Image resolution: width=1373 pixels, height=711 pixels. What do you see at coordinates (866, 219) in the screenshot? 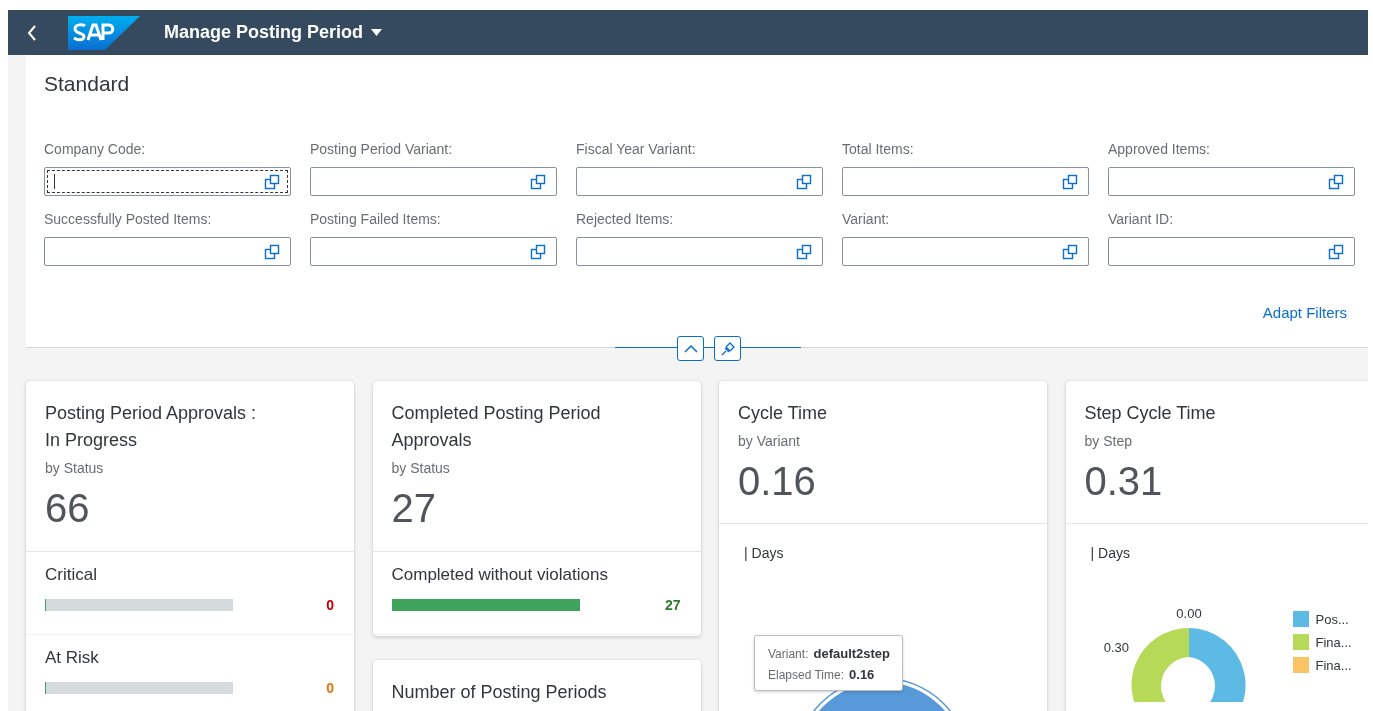
I see `field-label: Variant:` at bounding box center [866, 219].